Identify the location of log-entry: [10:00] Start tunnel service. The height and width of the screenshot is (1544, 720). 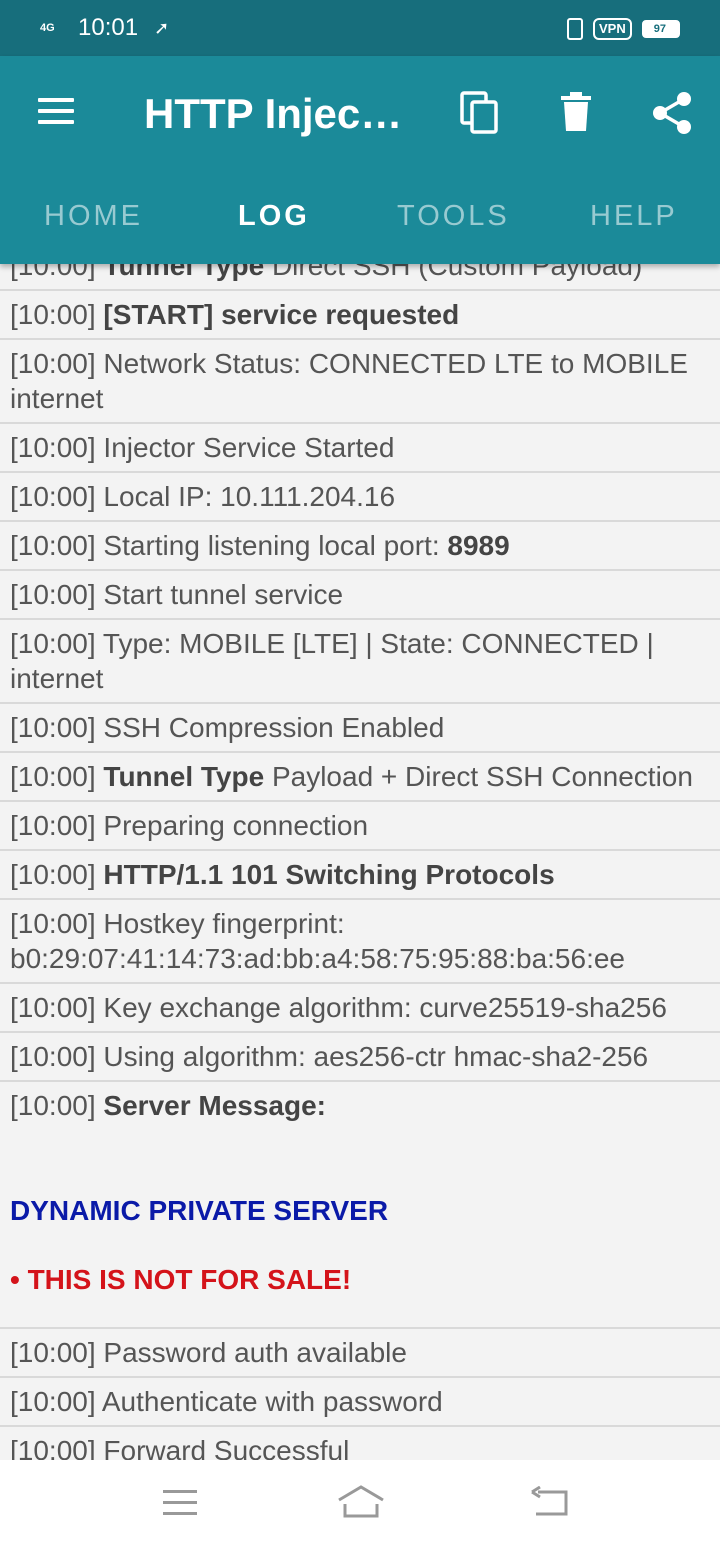
(360, 595).